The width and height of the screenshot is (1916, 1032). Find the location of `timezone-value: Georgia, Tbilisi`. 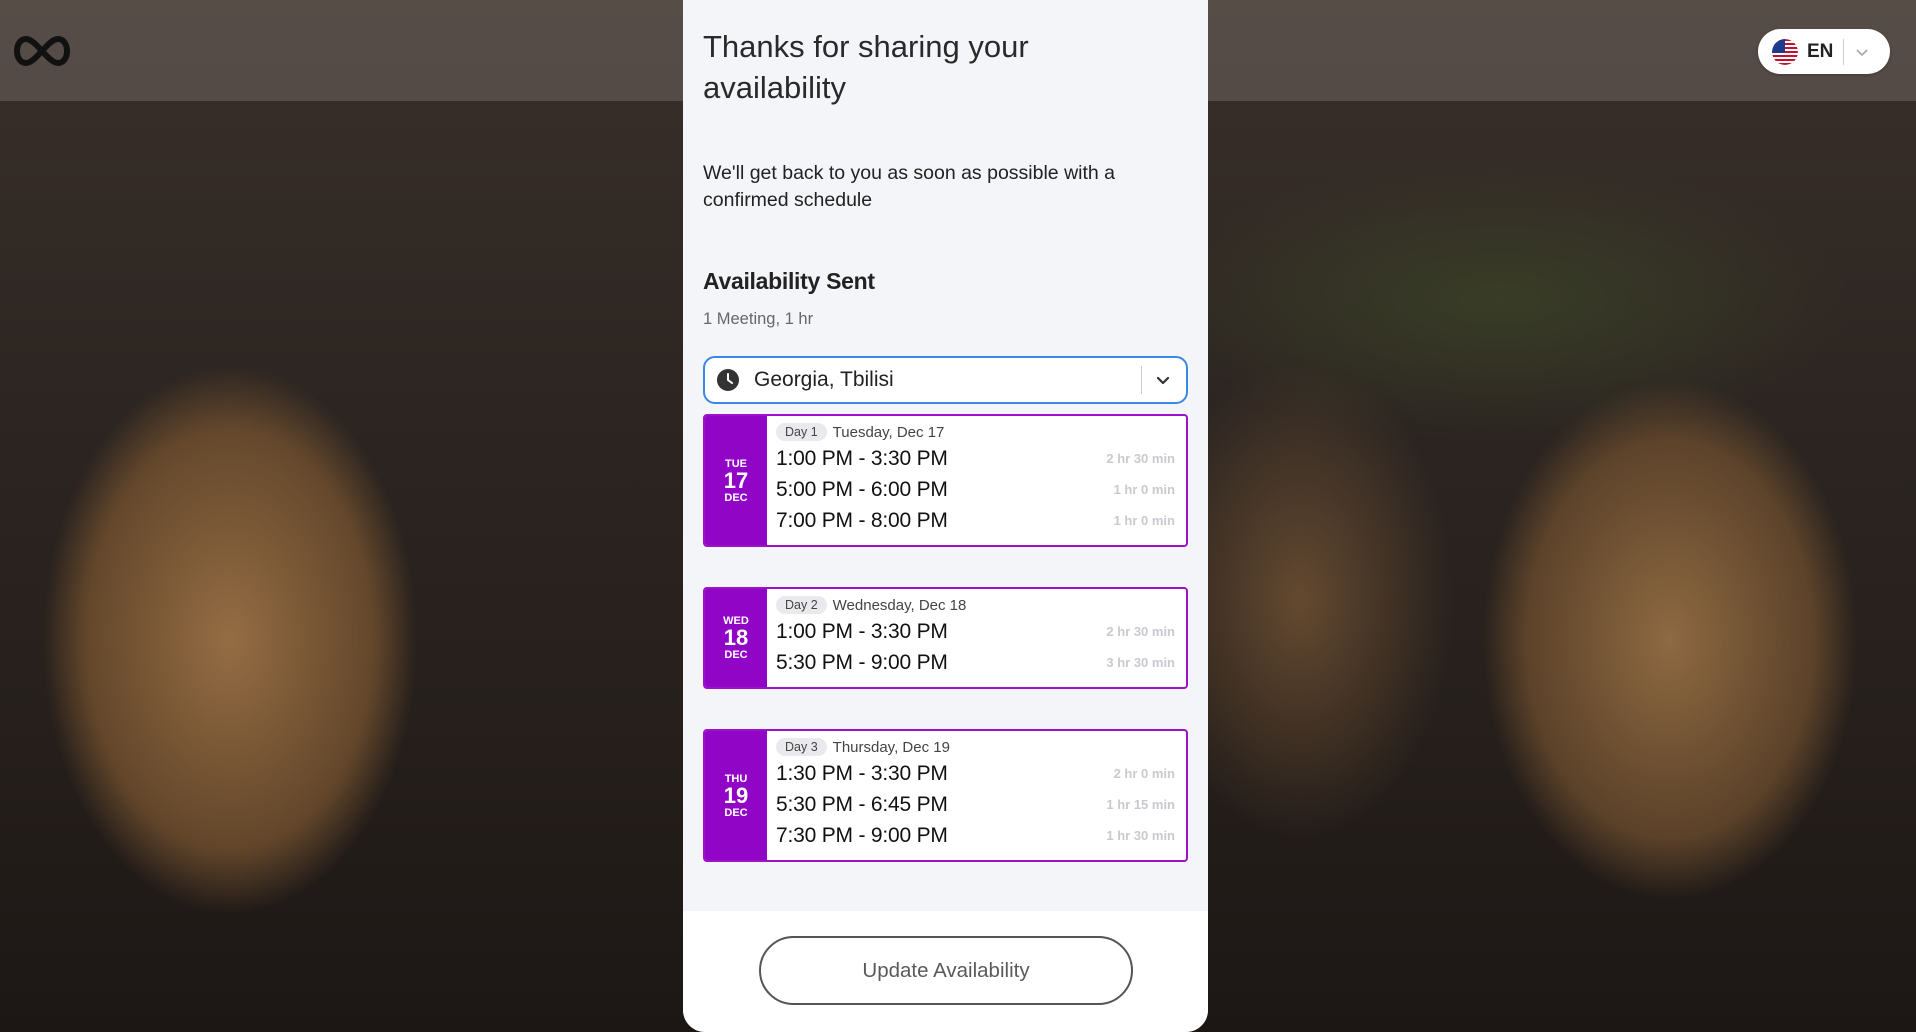

timezone-value: Georgia, Tbilisi is located at coordinates (824, 379).